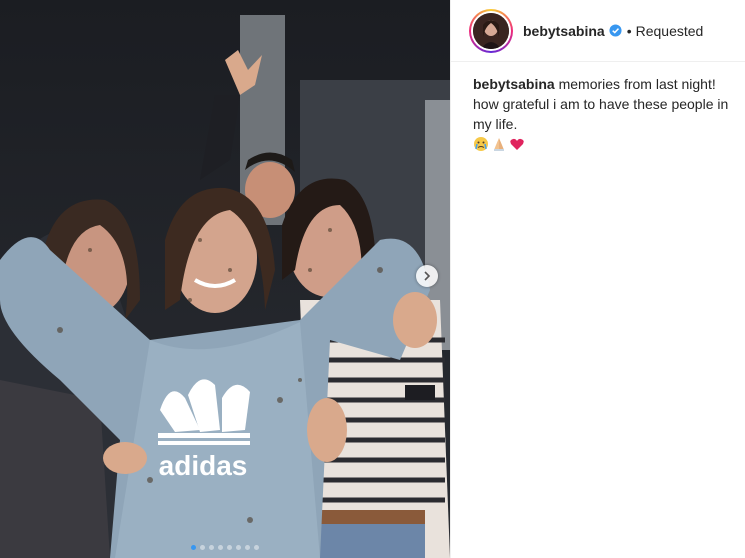  Describe the element at coordinates (499, 144) in the screenshot. I see `folded-hands-emoji-icon` at that location.